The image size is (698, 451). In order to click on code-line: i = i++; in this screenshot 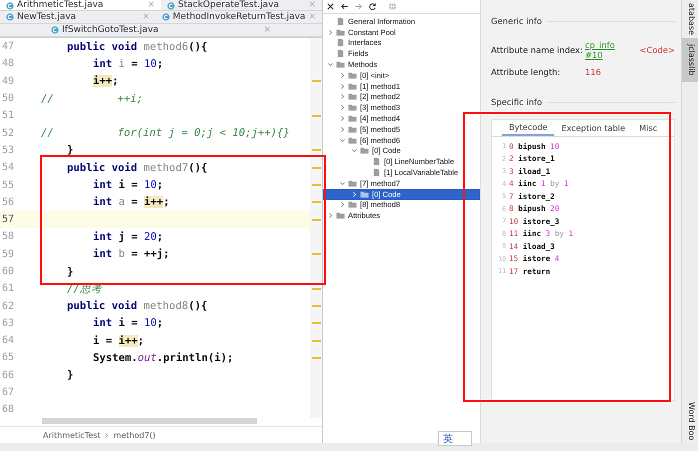, I will do `click(119, 340)`.